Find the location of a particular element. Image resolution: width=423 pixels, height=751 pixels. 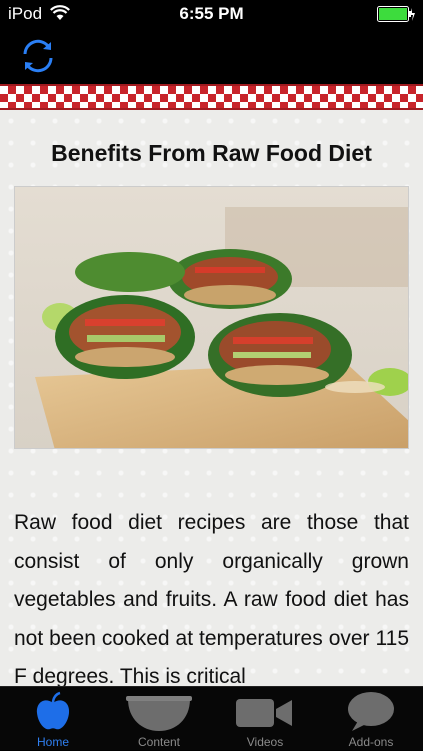

tab-content: Content is located at coordinates (159, 719).